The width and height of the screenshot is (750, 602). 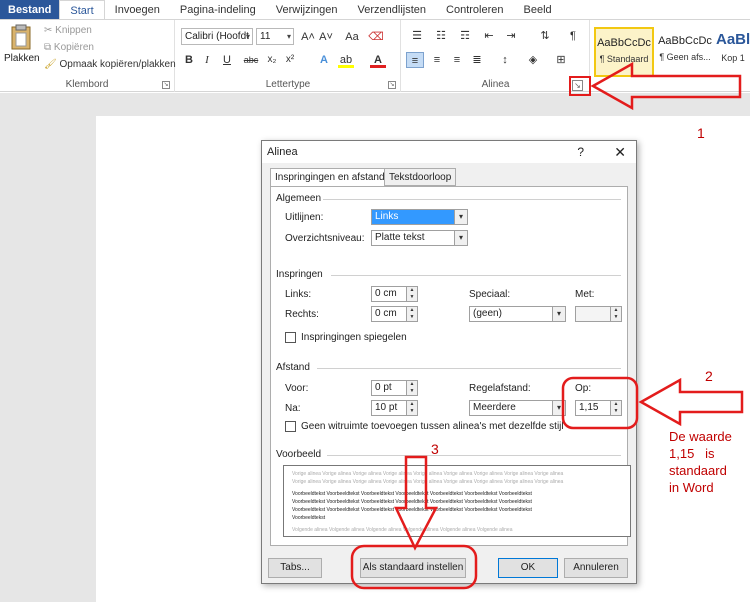 I want to click on format-painter-button: 🖌 Opmaak kopiëren/plakken, so click(x=110, y=64).